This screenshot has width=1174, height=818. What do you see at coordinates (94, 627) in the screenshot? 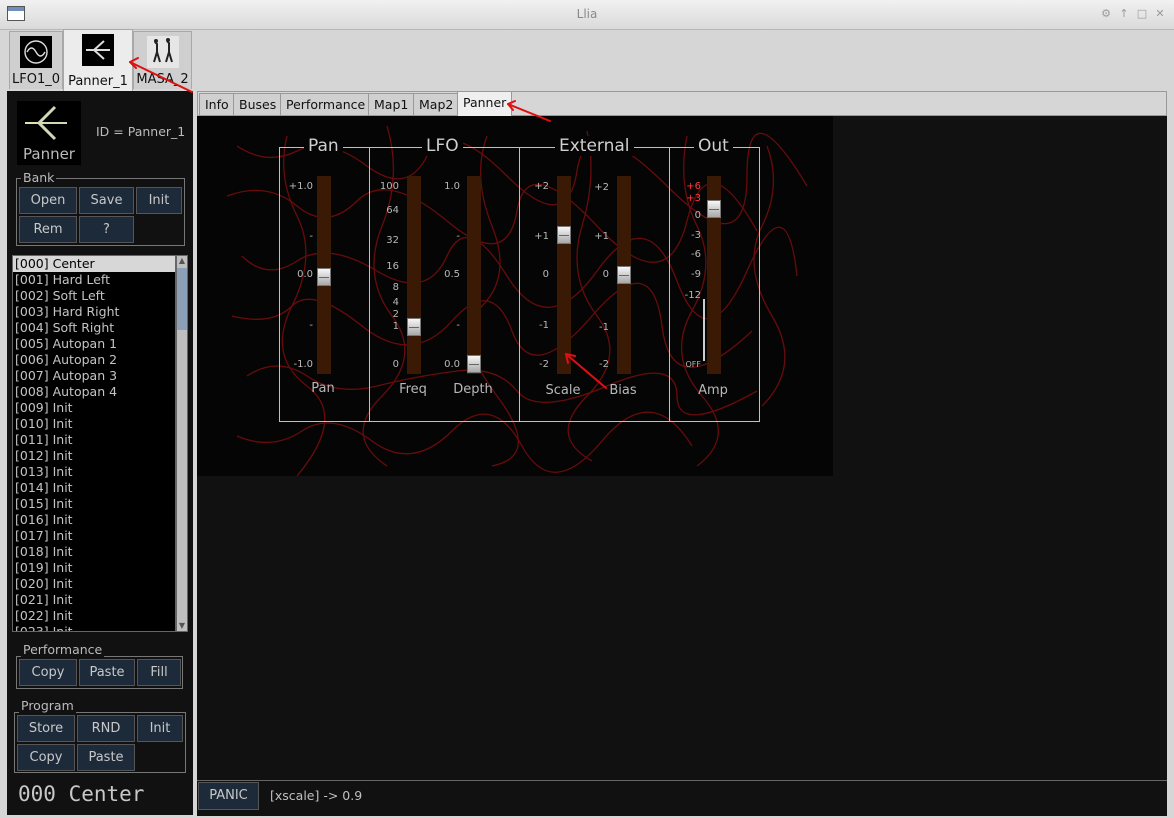
I see `program-list-item: [023] Init` at bounding box center [94, 627].